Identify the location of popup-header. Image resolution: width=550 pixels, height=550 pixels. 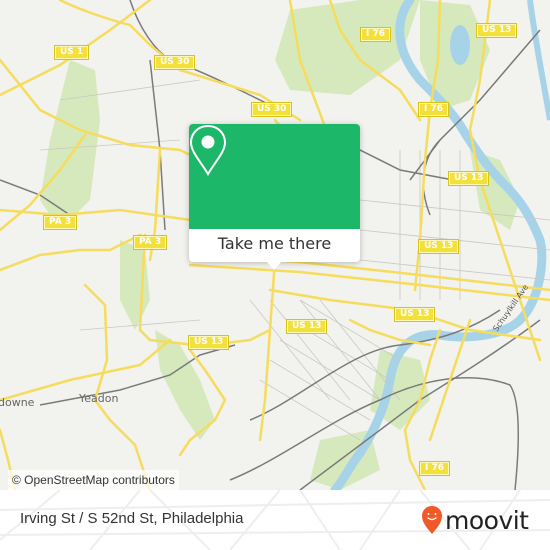
(274, 176).